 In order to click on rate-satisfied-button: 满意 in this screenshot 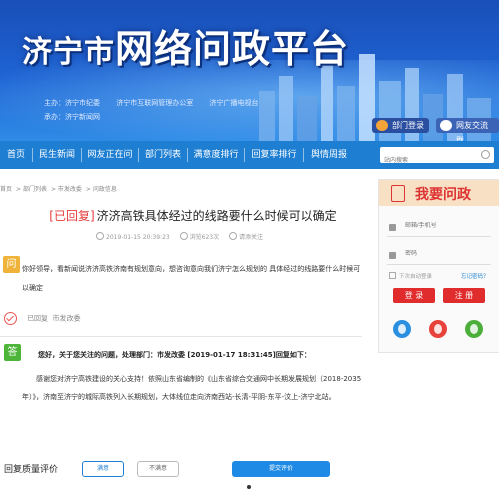, I will do `click(103, 469)`.